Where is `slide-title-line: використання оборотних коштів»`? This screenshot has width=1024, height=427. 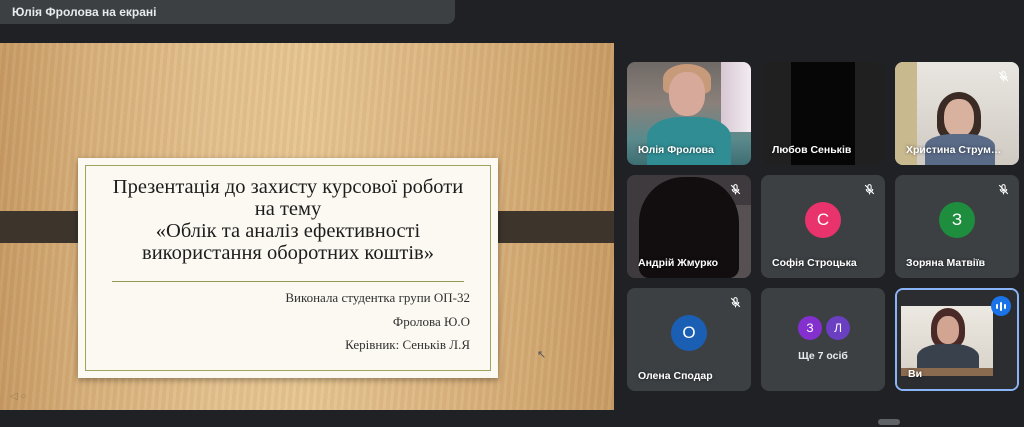 slide-title-line: використання оборотних коштів» is located at coordinates (288, 253).